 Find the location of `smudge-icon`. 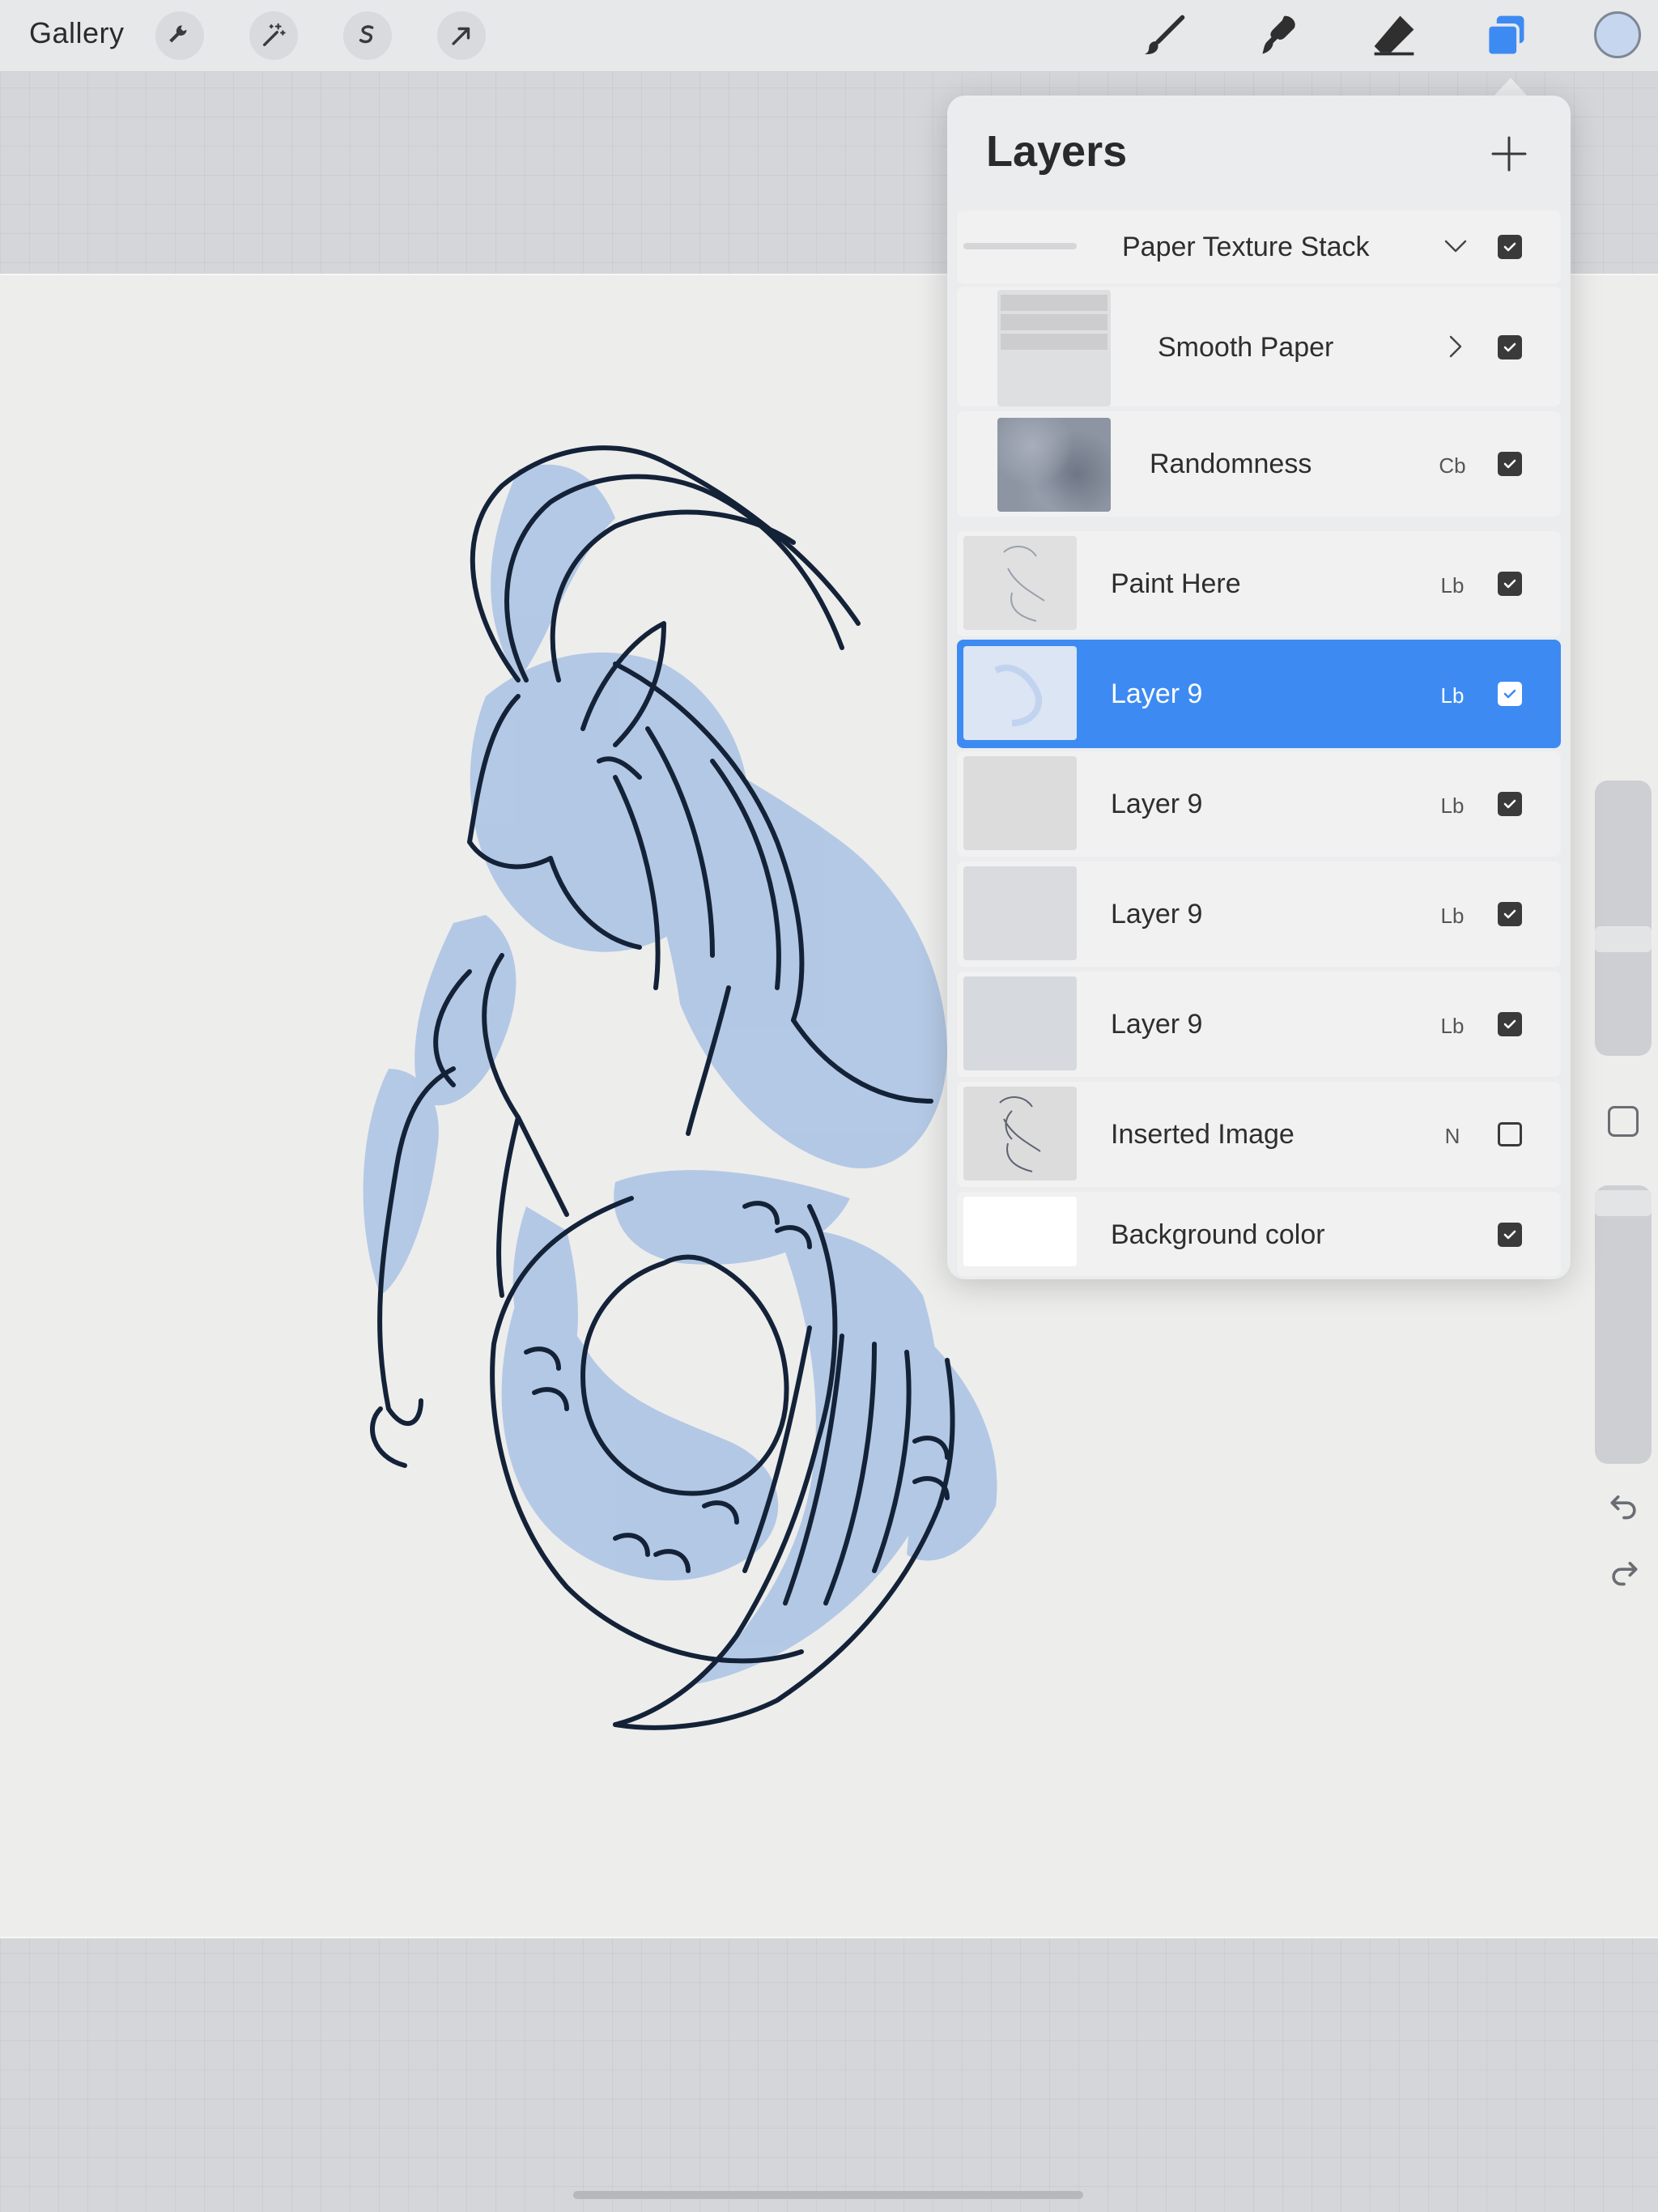

smudge-icon is located at coordinates (1279, 36).